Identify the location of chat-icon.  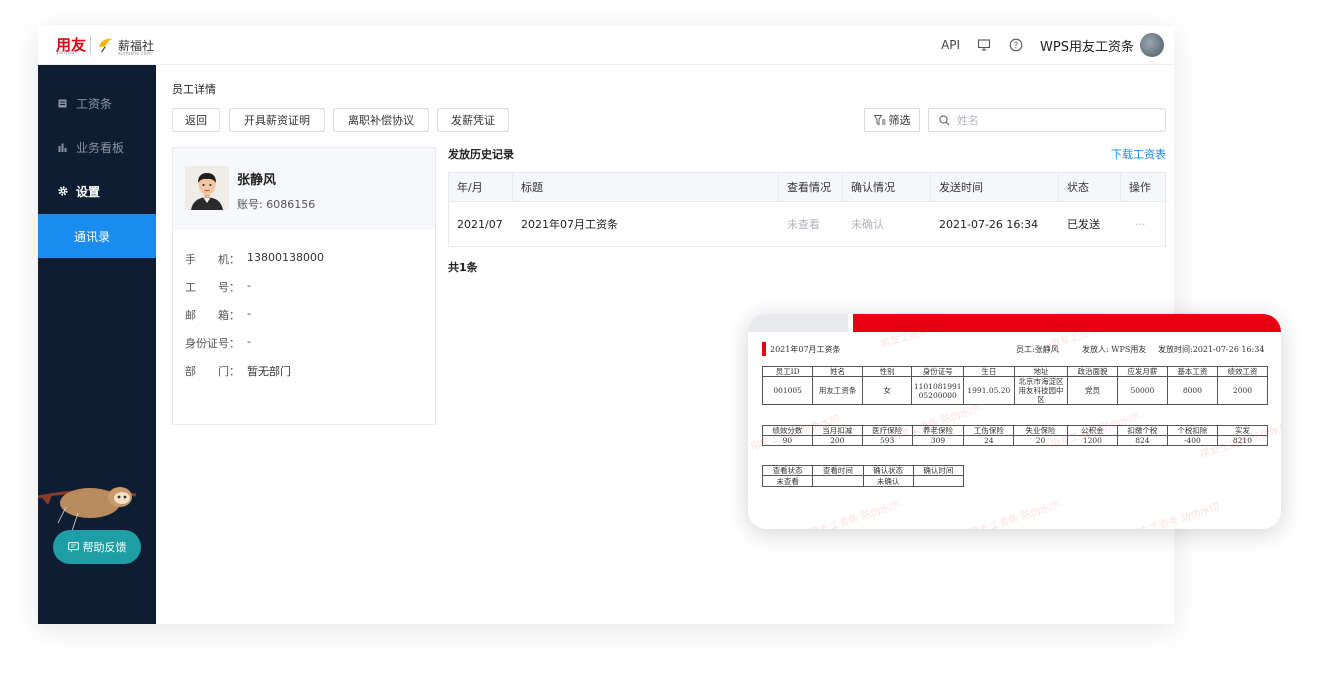
(73, 547).